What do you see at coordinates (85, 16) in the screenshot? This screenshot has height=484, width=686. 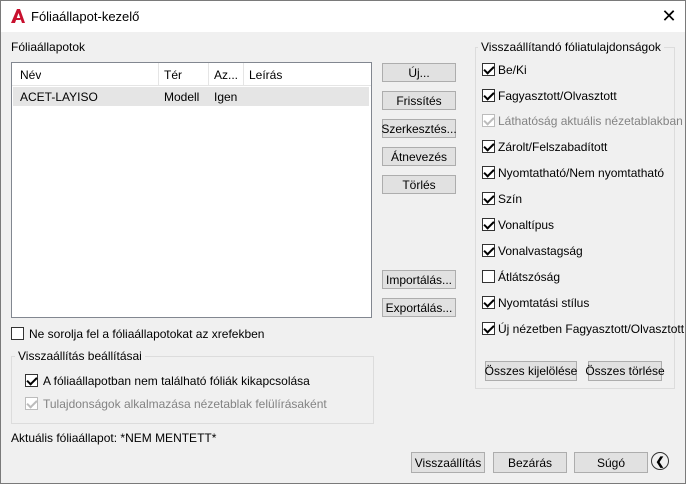 I see `window-title: Fóliaállapot-kezelő` at bounding box center [85, 16].